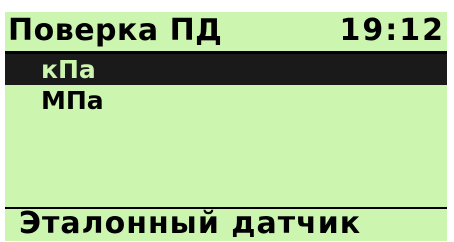 The image size is (454, 242). What do you see at coordinates (72, 100) in the screenshot?
I see `menu-item-label: МПа` at bounding box center [72, 100].